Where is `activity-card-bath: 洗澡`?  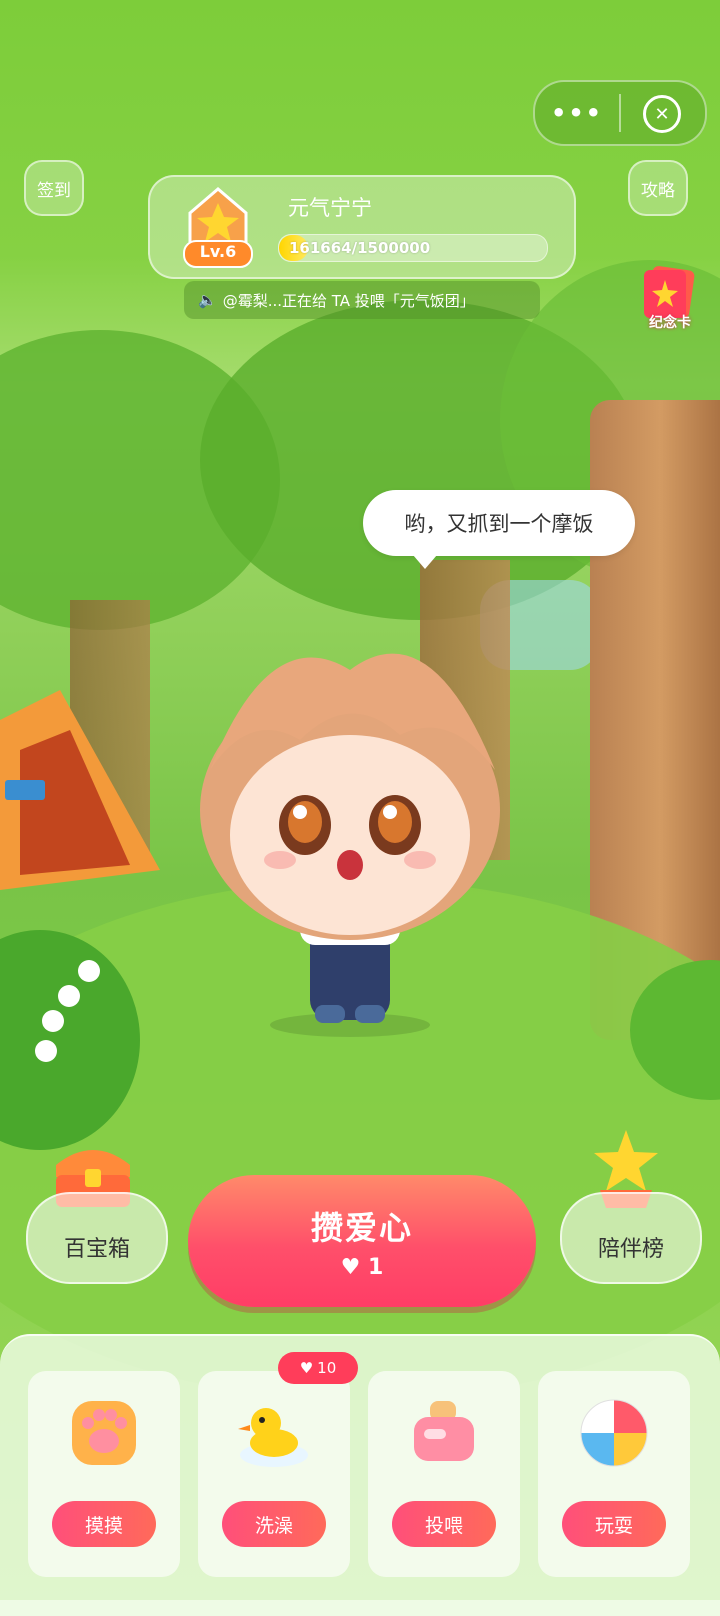 activity-card-bath: 洗澡 is located at coordinates (274, 1474).